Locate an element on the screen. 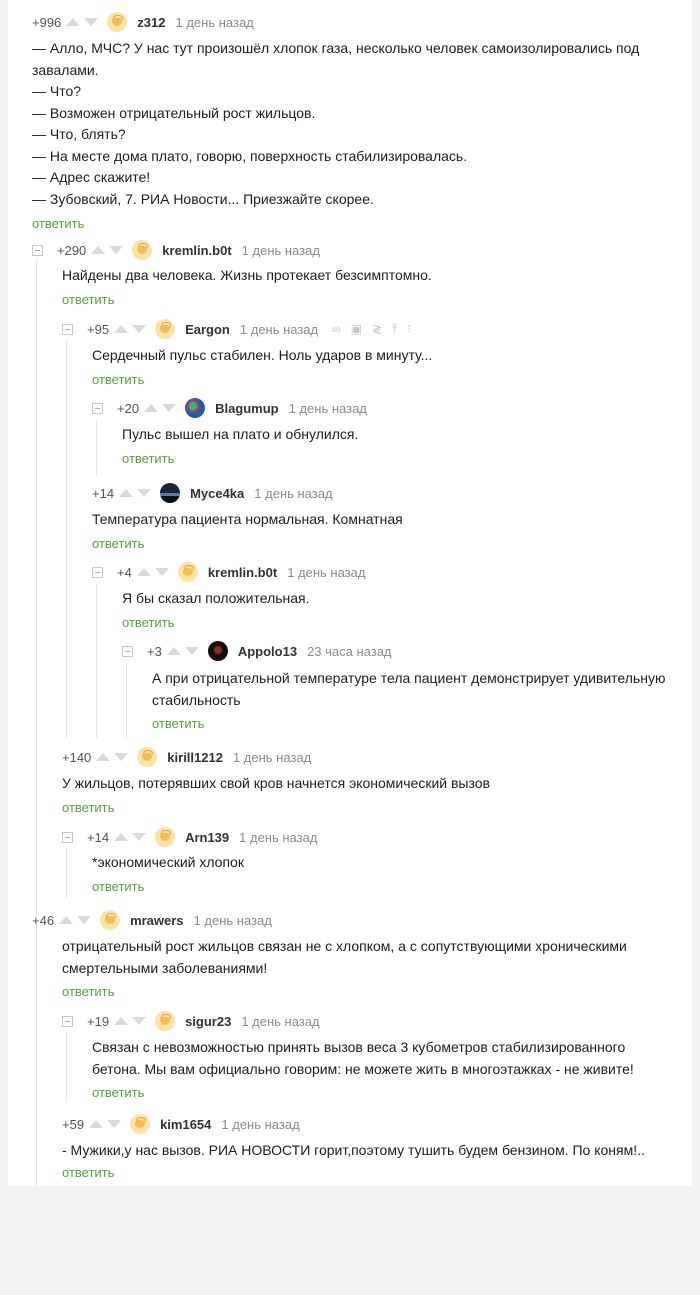 The height and width of the screenshot is (1295, 700). comment-rating: +59 is located at coordinates (73, 1124).